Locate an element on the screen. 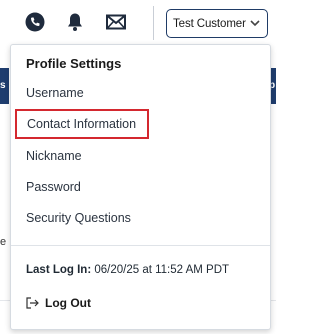 This screenshot has height=334, width=320. dropdown-title: Profile Settings is located at coordinates (74, 63).